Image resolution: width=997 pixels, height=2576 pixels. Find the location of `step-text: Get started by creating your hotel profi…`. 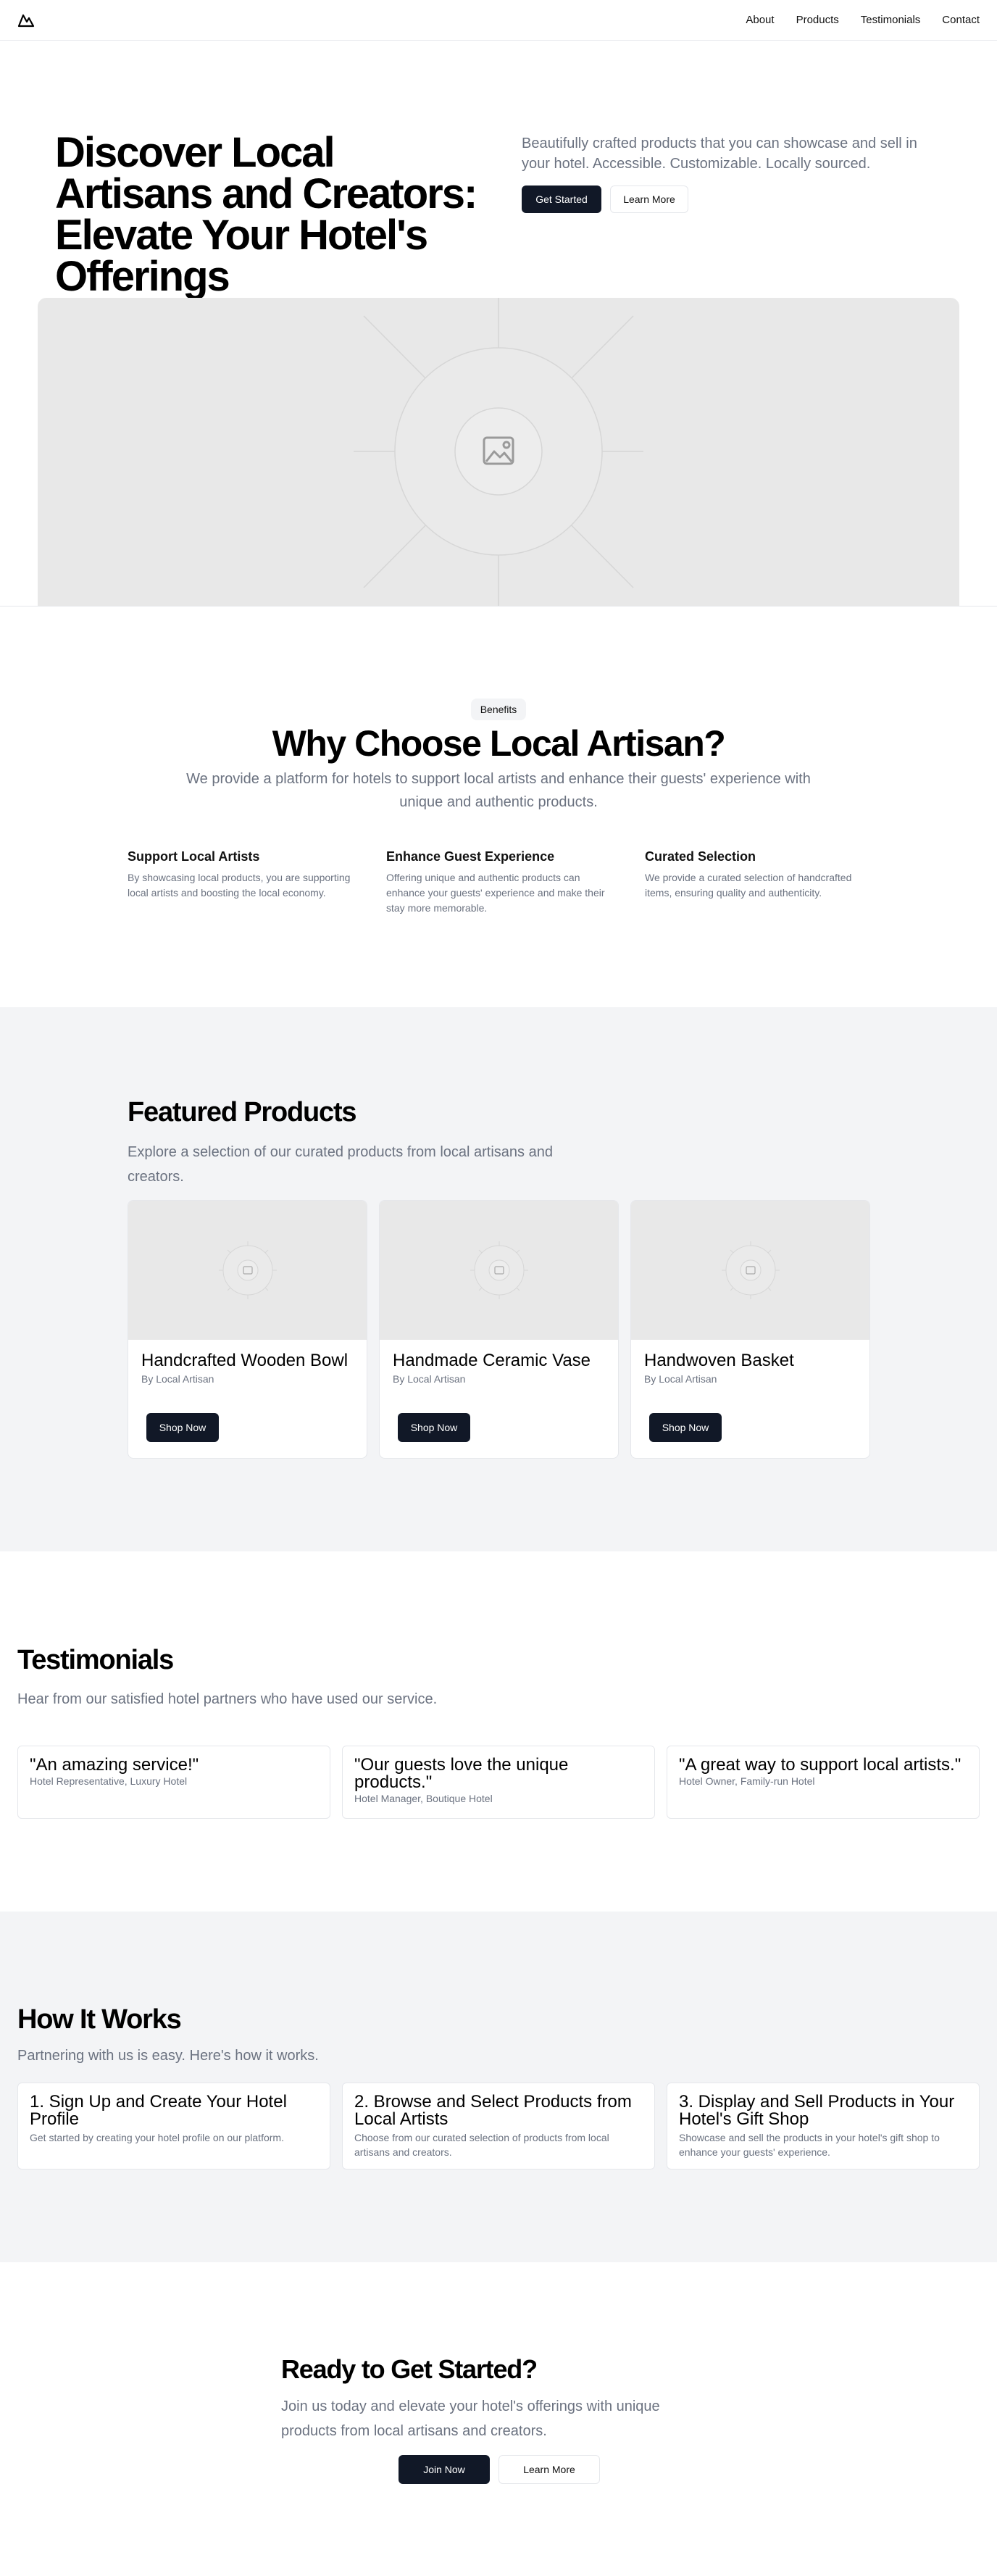

step-text: Get started by creating your hotel profi… is located at coordinates (157, 2137).